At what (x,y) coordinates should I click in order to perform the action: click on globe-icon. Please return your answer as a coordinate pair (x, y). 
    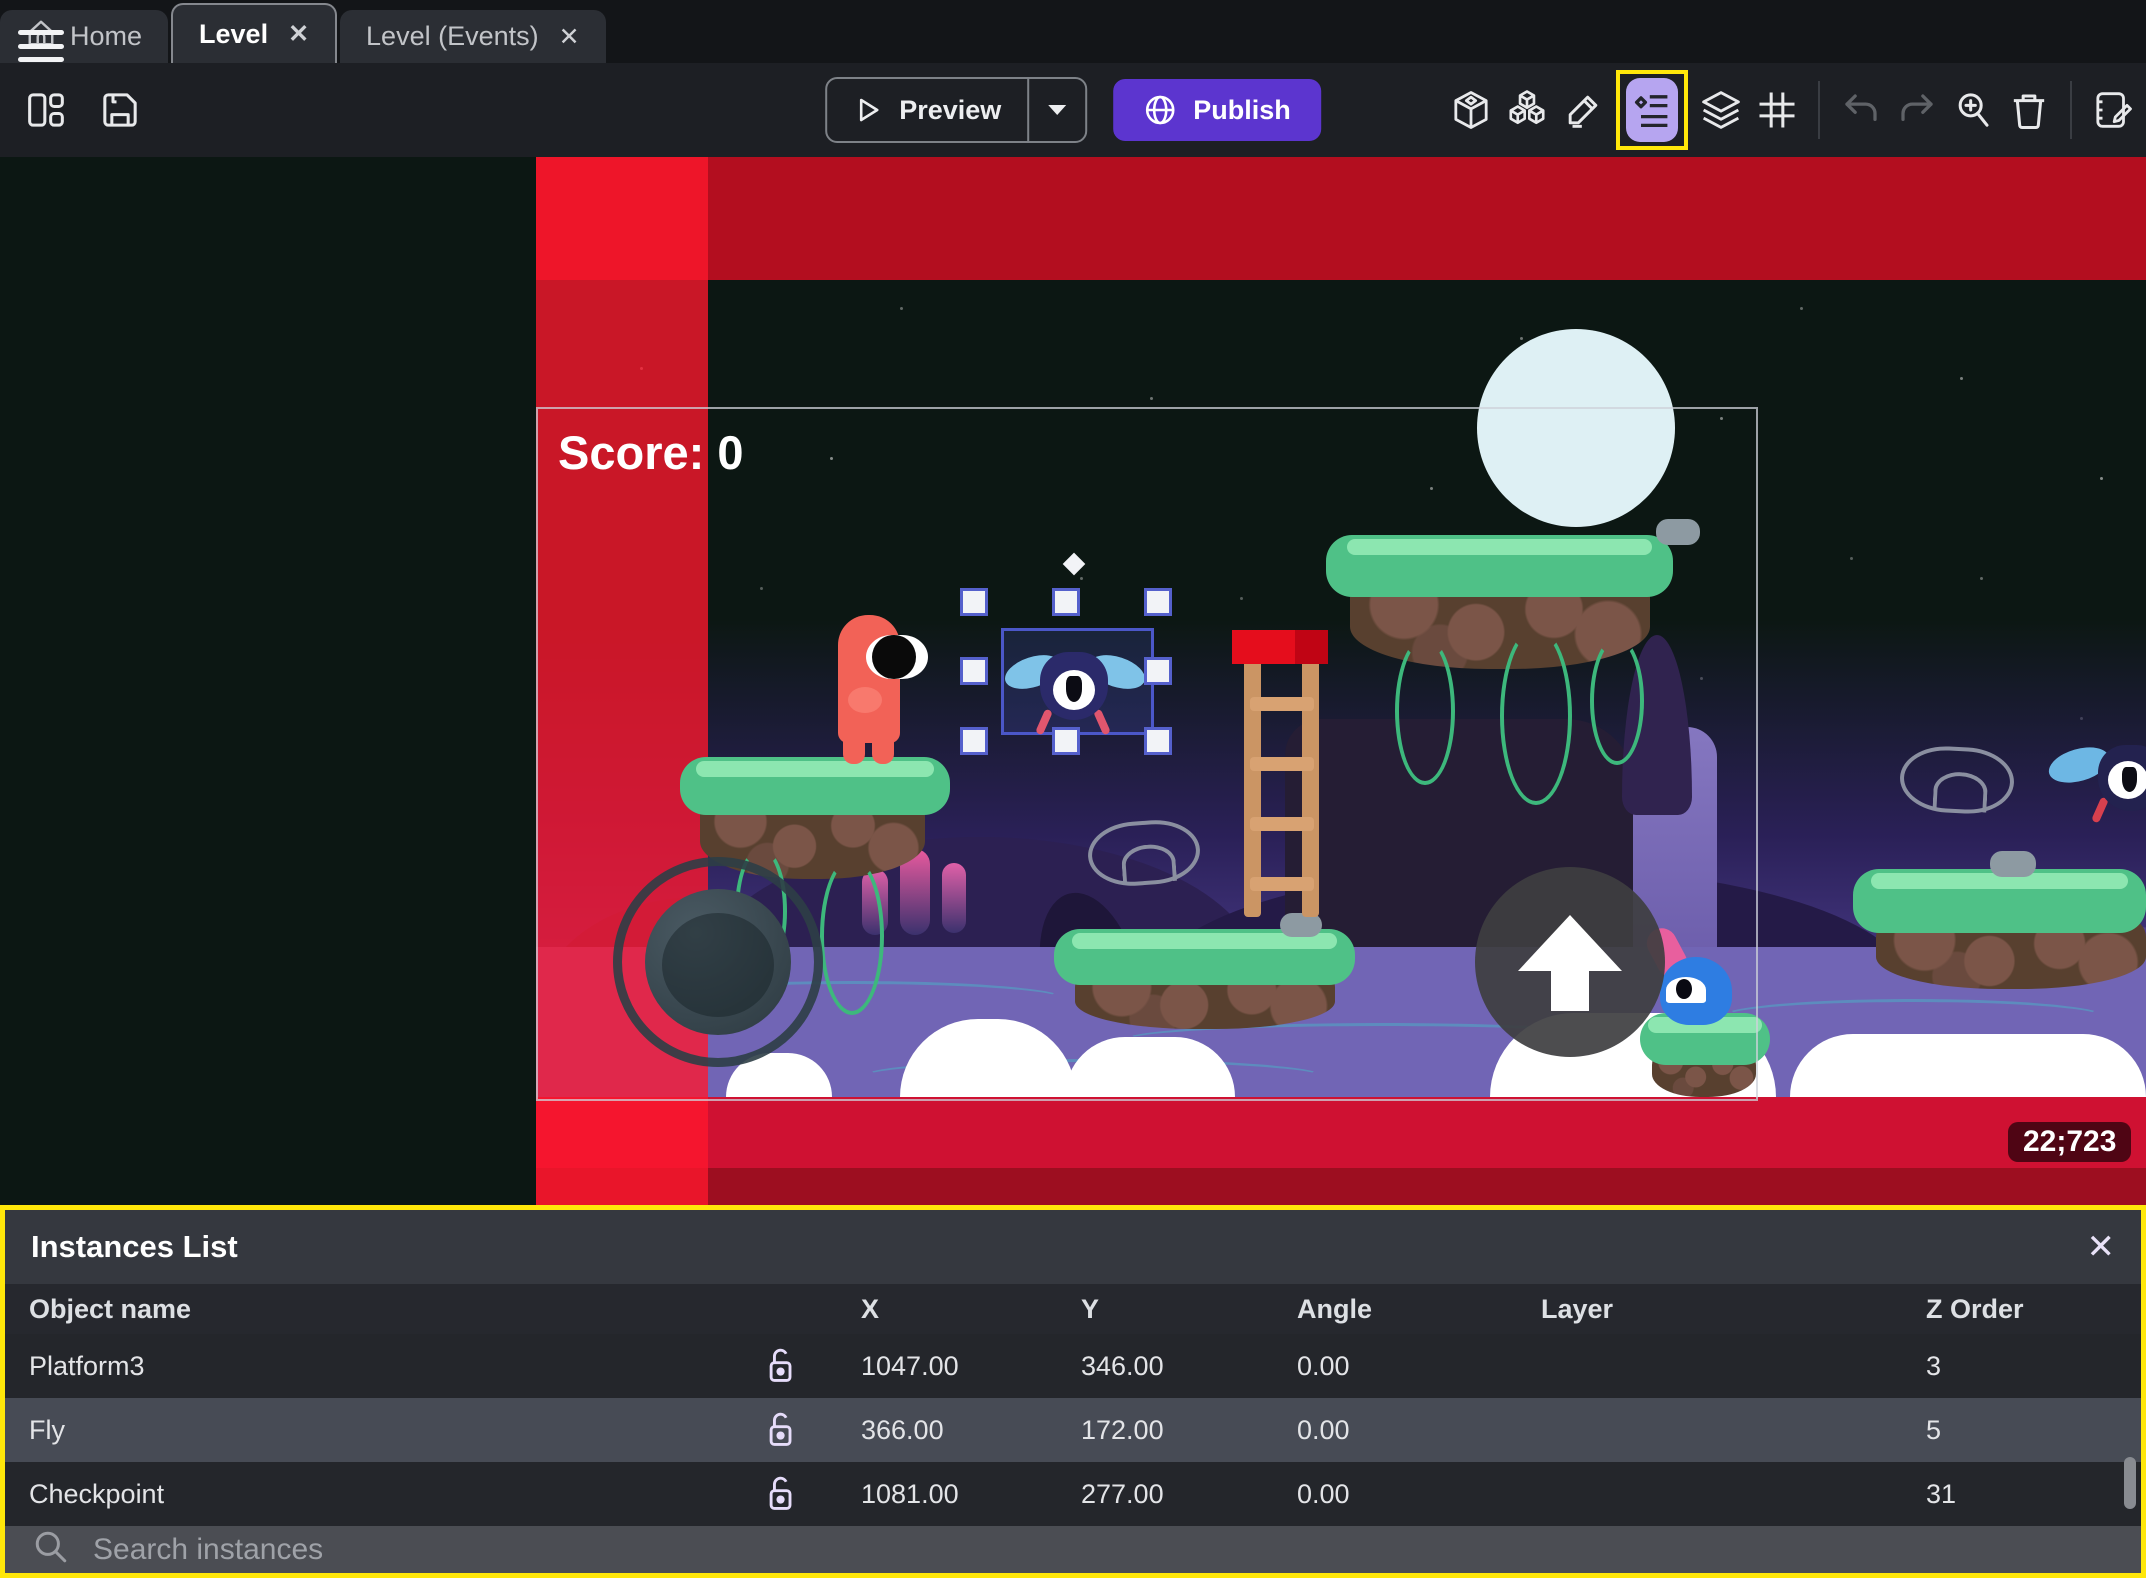
    Looking at the image, I should click on (1160, 110).